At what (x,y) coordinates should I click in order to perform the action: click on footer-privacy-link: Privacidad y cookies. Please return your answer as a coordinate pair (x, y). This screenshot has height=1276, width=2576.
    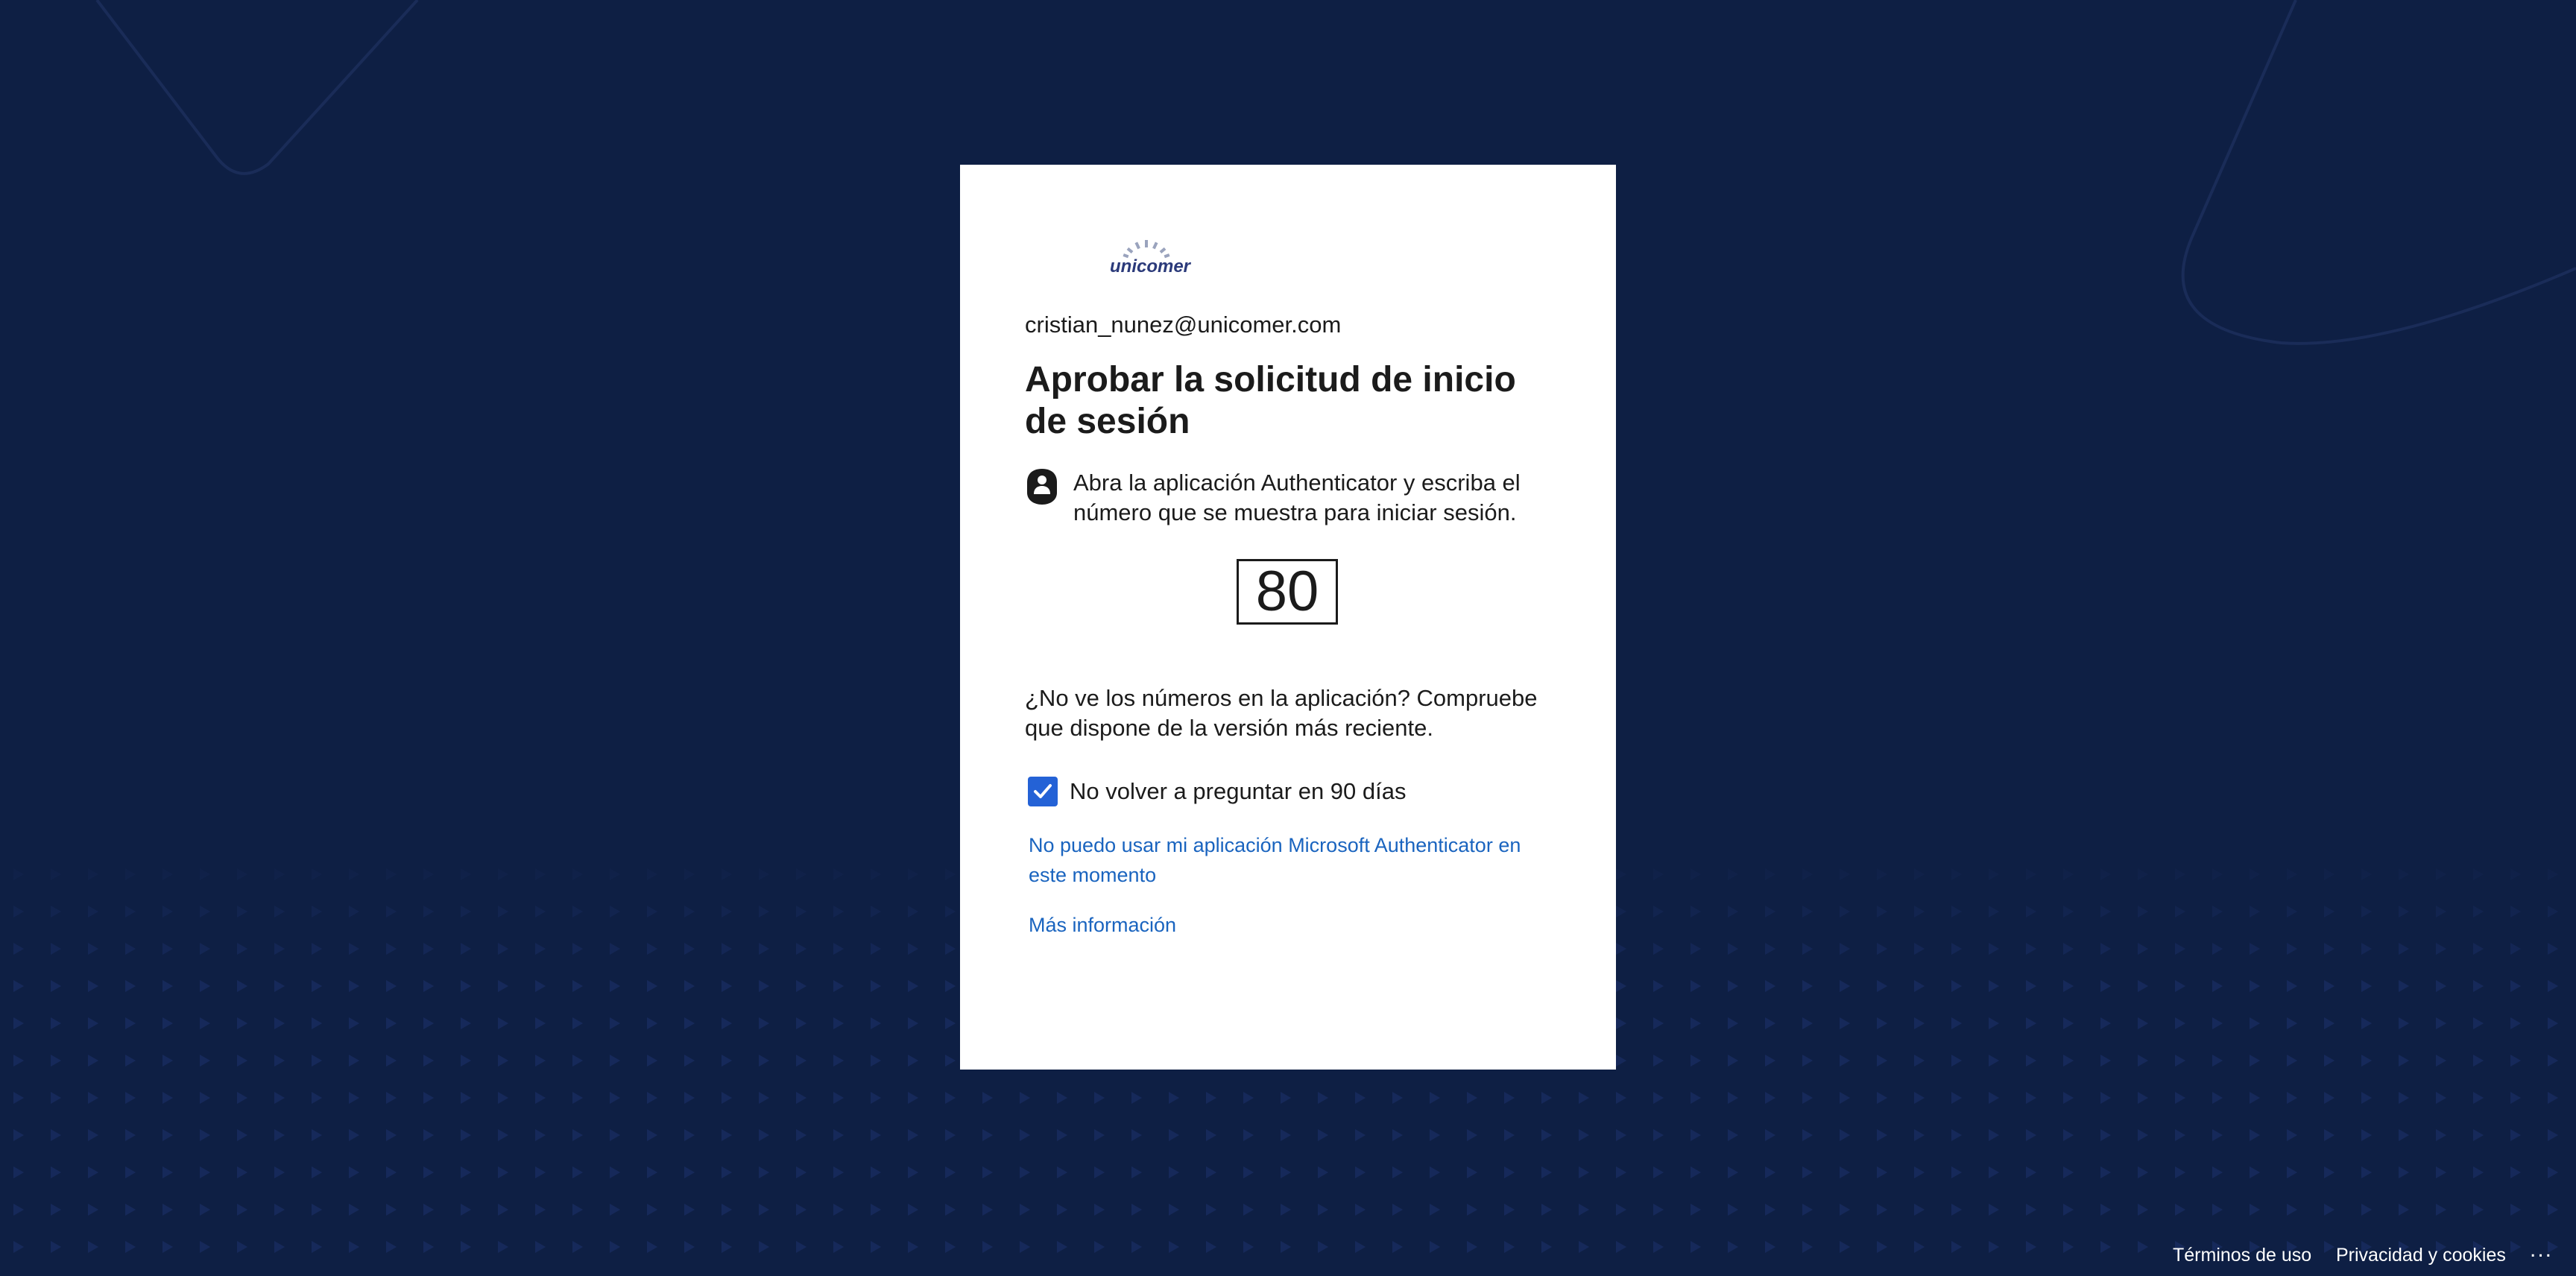
    Looking at the image, I should click on (2421, 1255).